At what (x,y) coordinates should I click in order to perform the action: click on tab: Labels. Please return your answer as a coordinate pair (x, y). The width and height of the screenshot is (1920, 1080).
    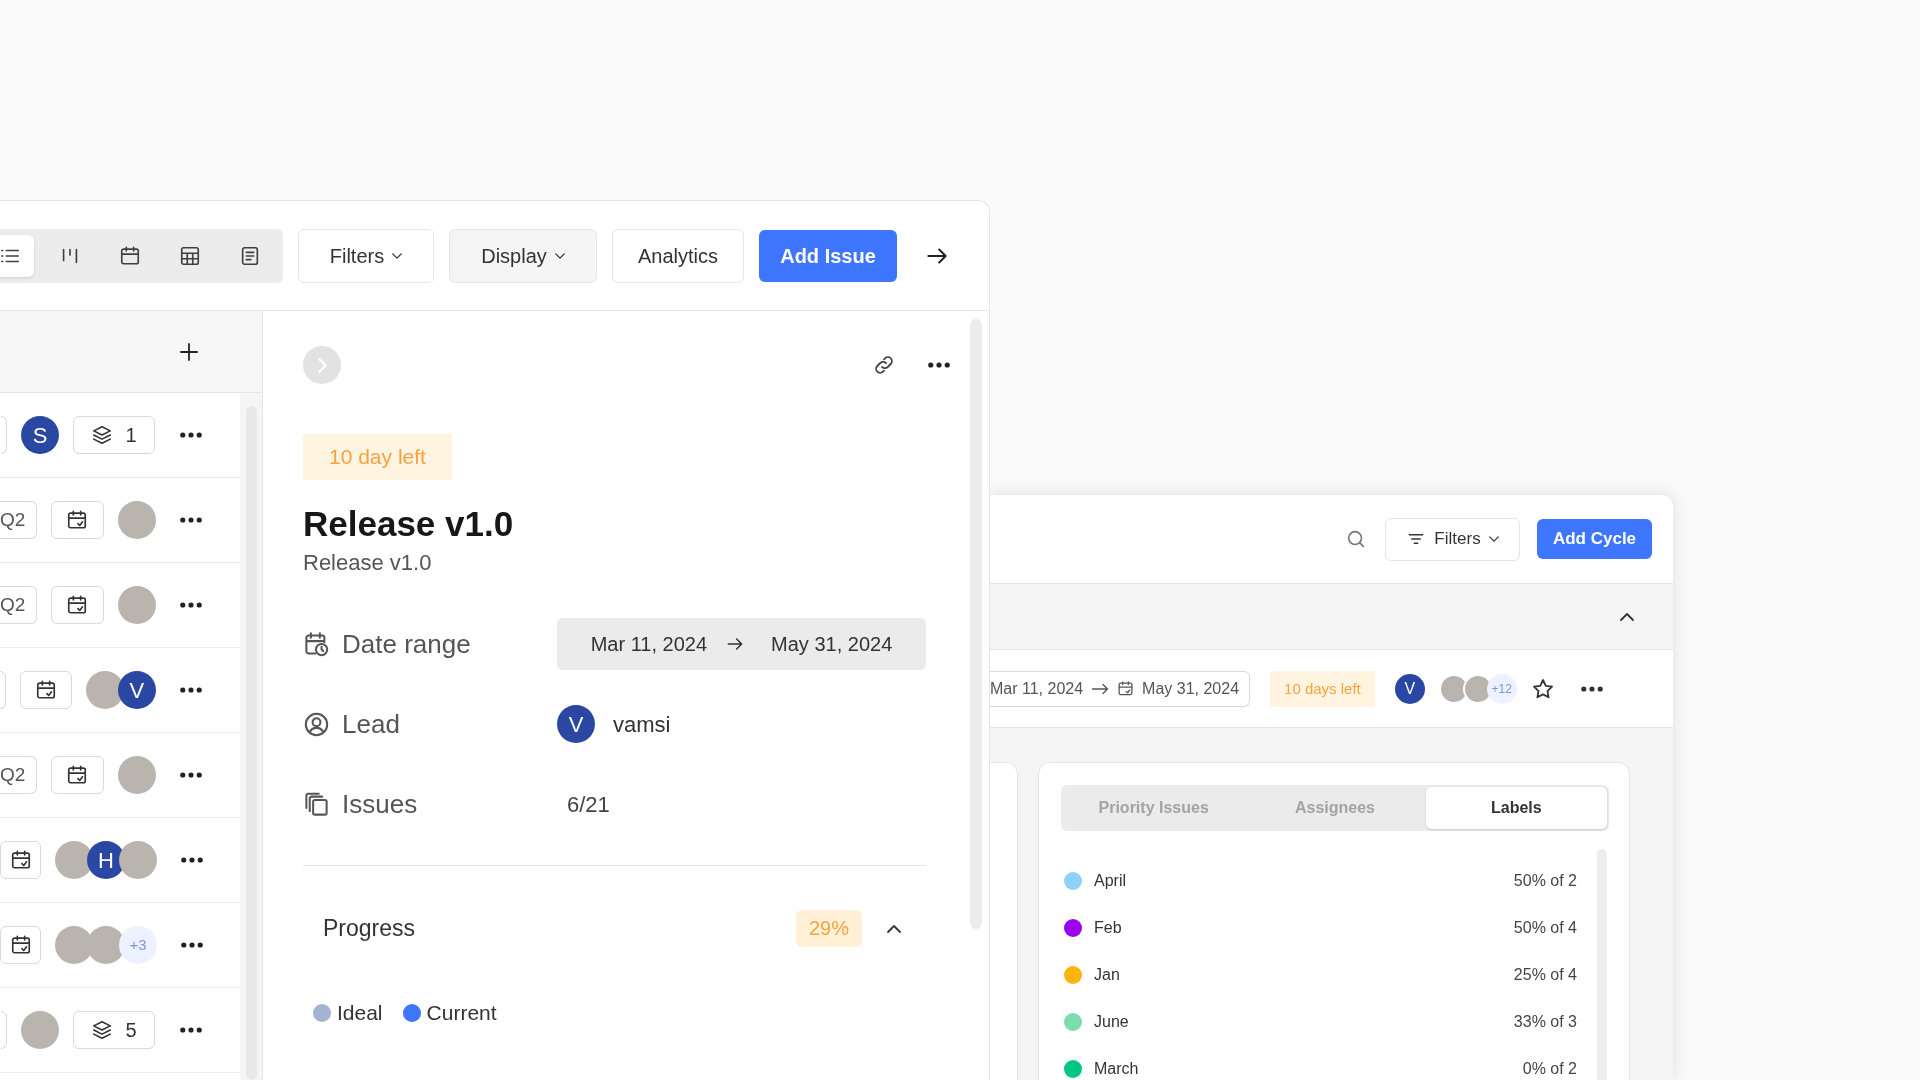
    Looking at the image, I should click on (1516, 808).